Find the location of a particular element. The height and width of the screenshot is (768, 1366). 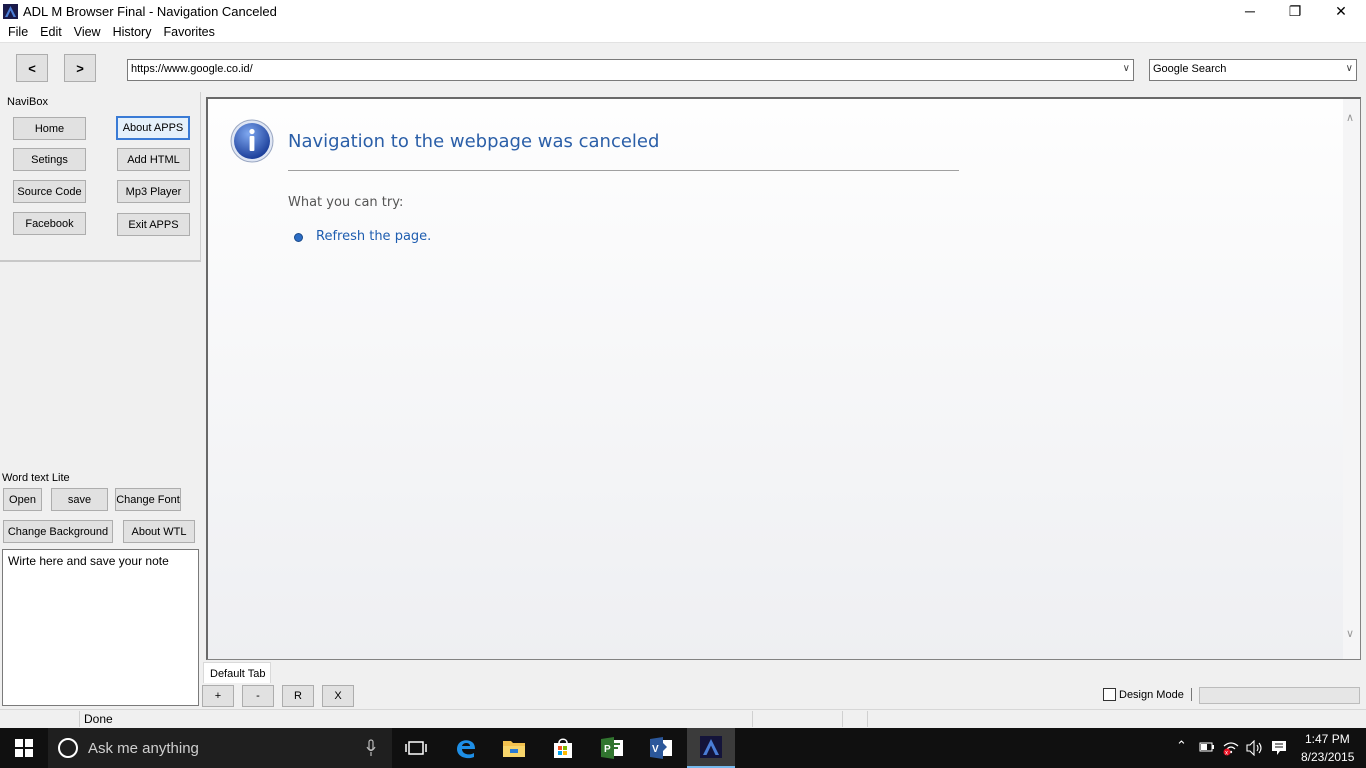

design-mode-label: Design Mode is located at coordinates (1151, 695).